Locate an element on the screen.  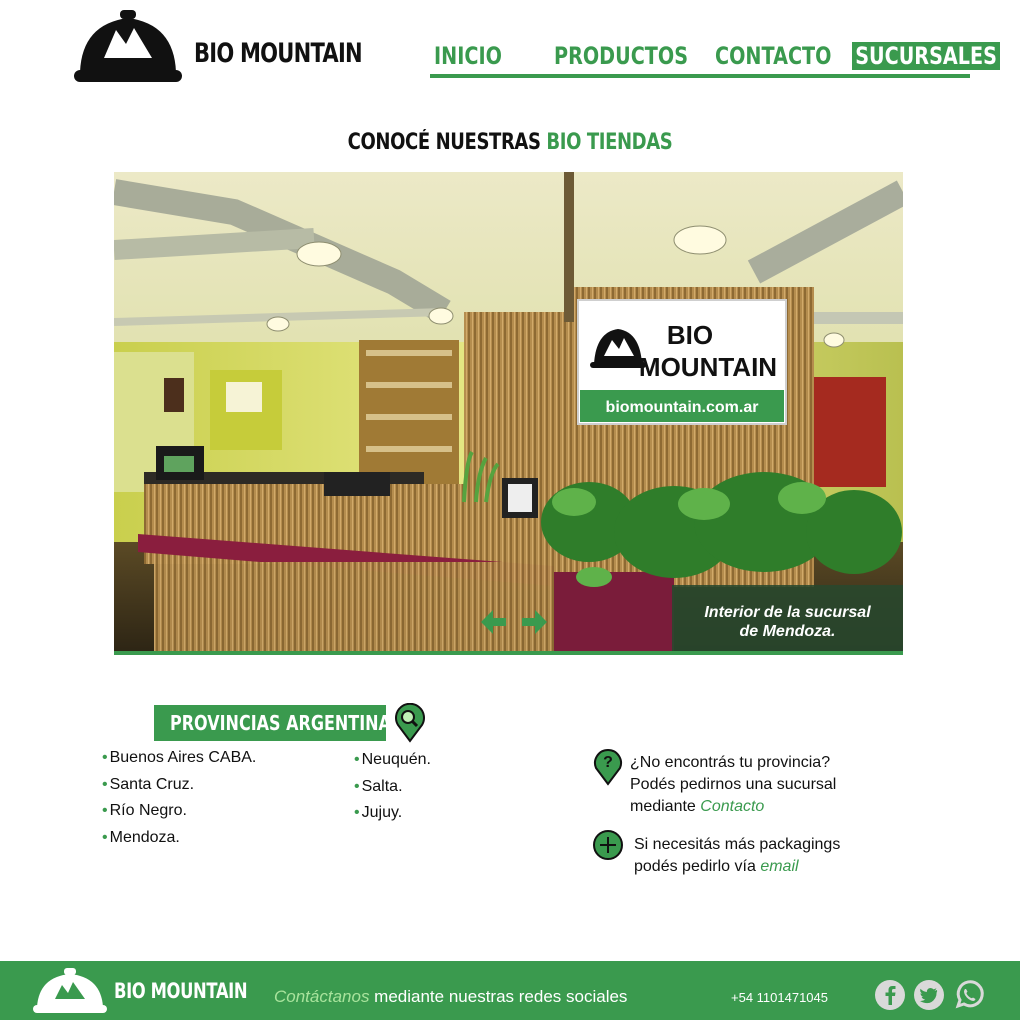
info-q-line3: mediante is located at coordinates (665, 806).